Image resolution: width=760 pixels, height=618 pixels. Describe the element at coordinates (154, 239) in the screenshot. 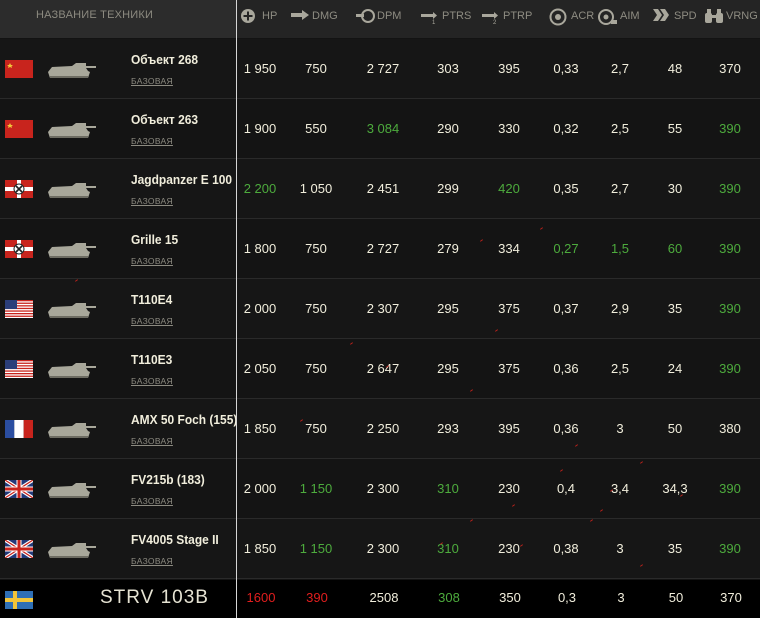

I see `tank-name: Grille 15` at that location.